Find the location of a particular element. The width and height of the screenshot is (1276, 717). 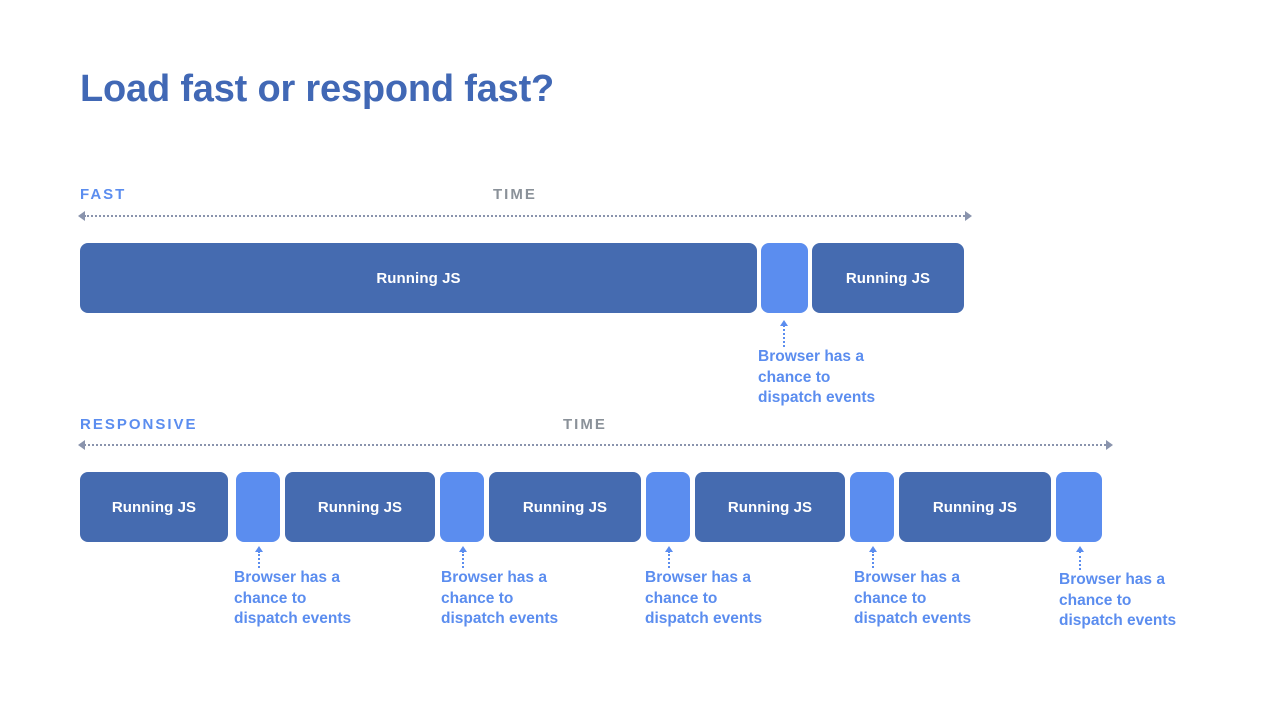

time-axis-label-responsive: TIME is located at coordinates (585, 424).